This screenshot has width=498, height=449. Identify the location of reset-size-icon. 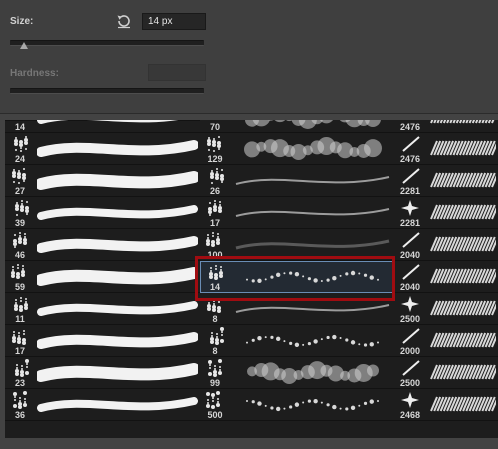
(124, 21).